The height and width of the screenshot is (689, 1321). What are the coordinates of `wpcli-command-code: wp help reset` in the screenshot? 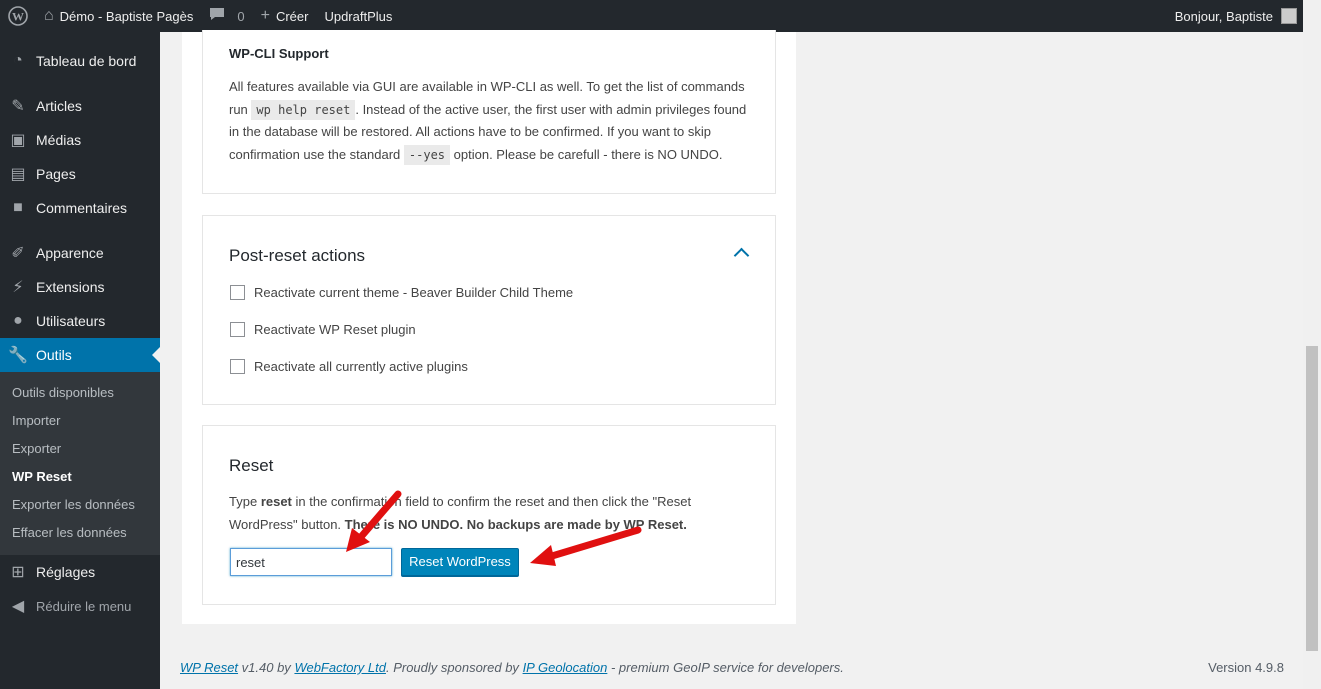 It's located at (303, 109).